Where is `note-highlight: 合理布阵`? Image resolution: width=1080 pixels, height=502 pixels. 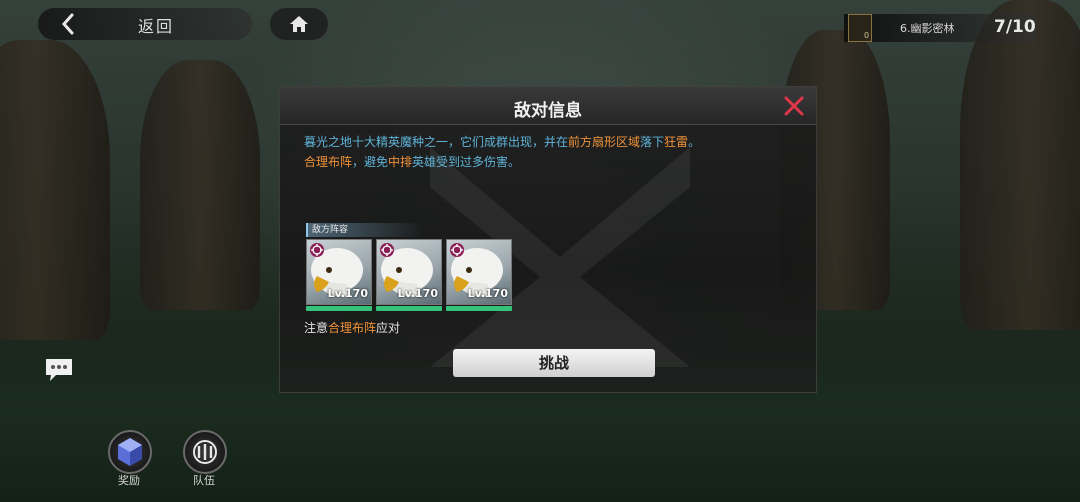 note-highlight: 合理布阵 is located at coordinates (352, 328).